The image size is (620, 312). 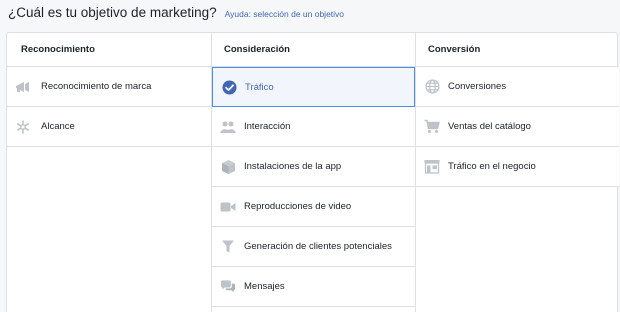 I want to click on objective-label: Reproducciones de video, so click(x=298, y=206).